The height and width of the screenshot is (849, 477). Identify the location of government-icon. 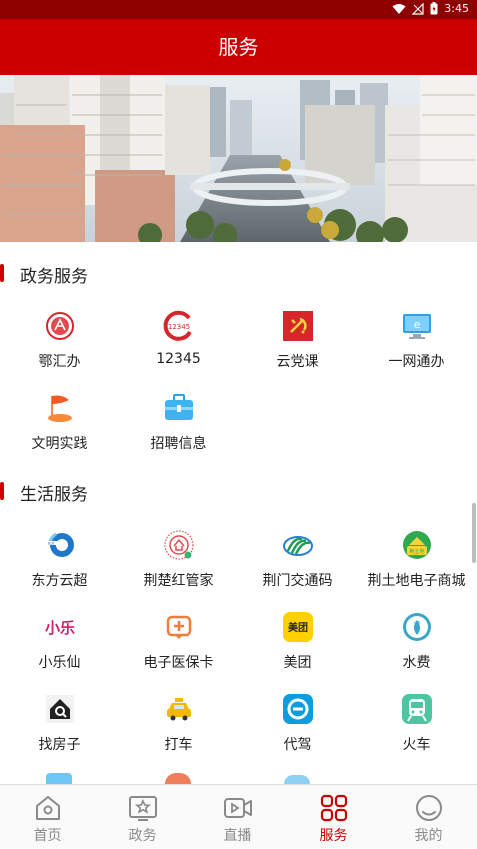
(143, 808).